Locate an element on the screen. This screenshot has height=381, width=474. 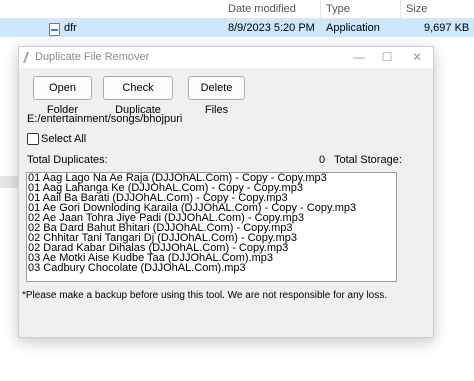
file-size: 9,697 KB is located at coordinates (447, 28).